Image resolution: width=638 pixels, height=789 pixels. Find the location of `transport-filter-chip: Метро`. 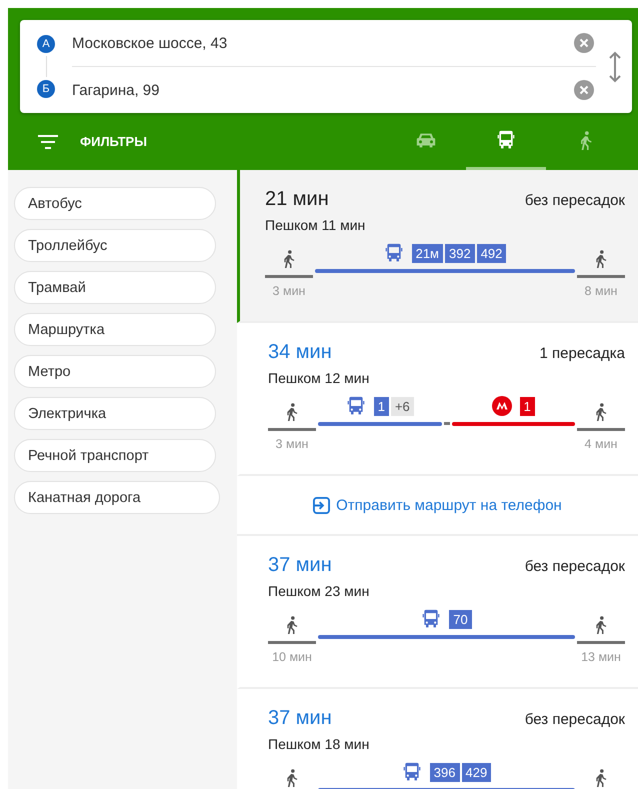

transport-filter-chip: Метро is located at coordinates (115, 371).